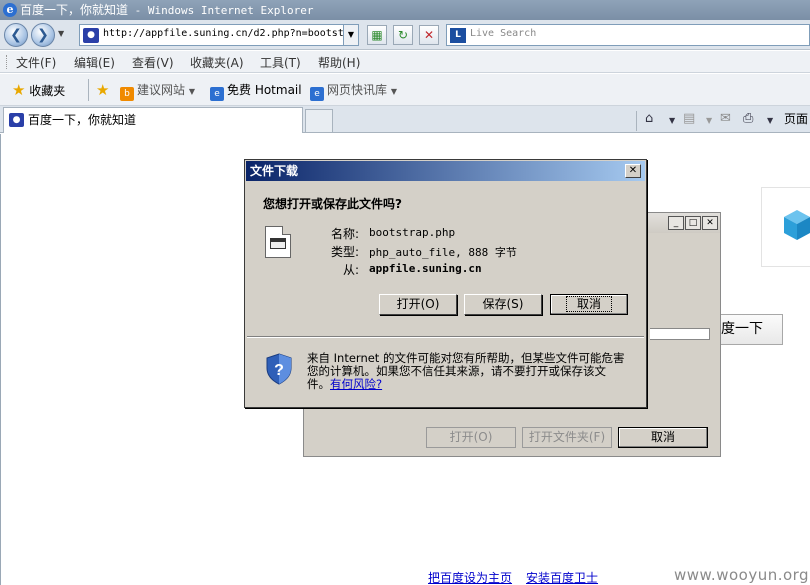 The image size is (810, 585). I want to click on ie-logo-icon: e, so click(10, 10).